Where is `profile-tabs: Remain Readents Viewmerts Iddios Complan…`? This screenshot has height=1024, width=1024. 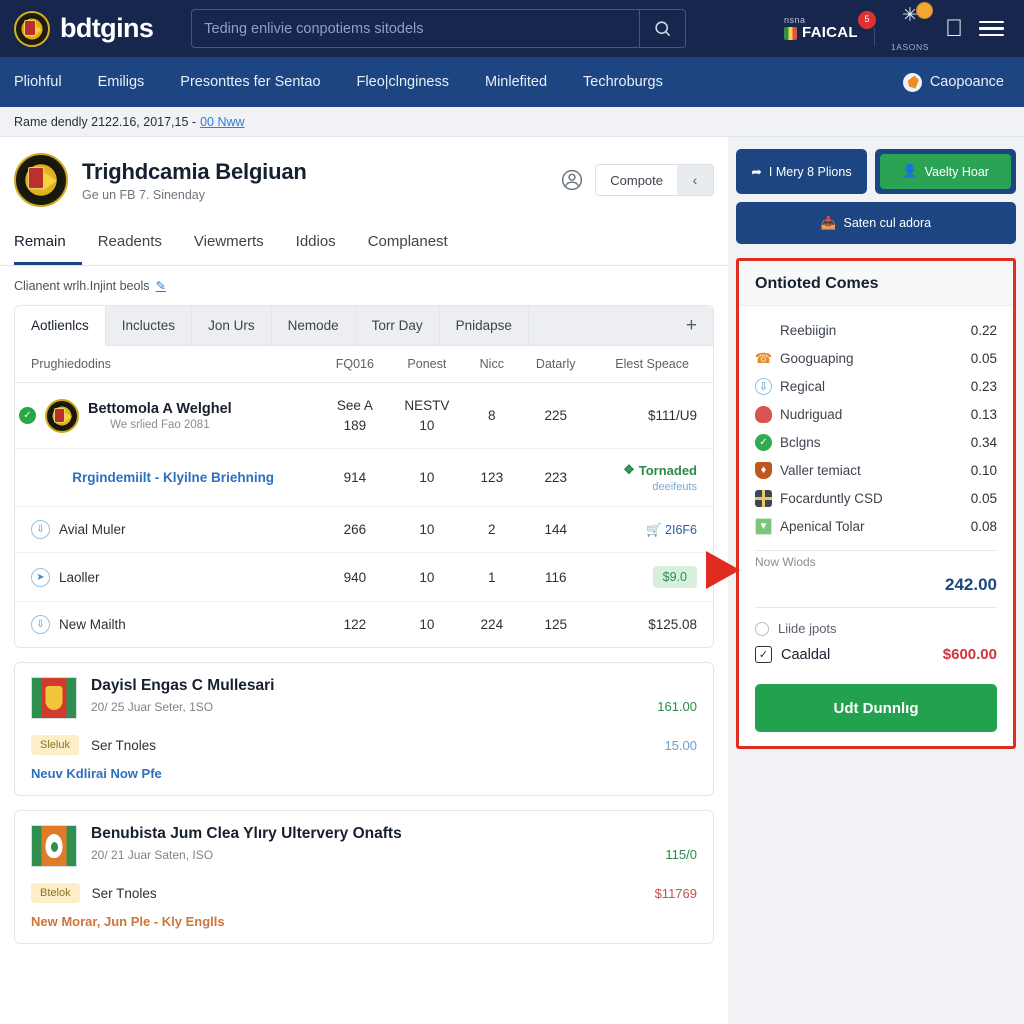
profile-tabs: Remain Readents Viewmerts Iddios Complan… is located at coordinates (364, 239).